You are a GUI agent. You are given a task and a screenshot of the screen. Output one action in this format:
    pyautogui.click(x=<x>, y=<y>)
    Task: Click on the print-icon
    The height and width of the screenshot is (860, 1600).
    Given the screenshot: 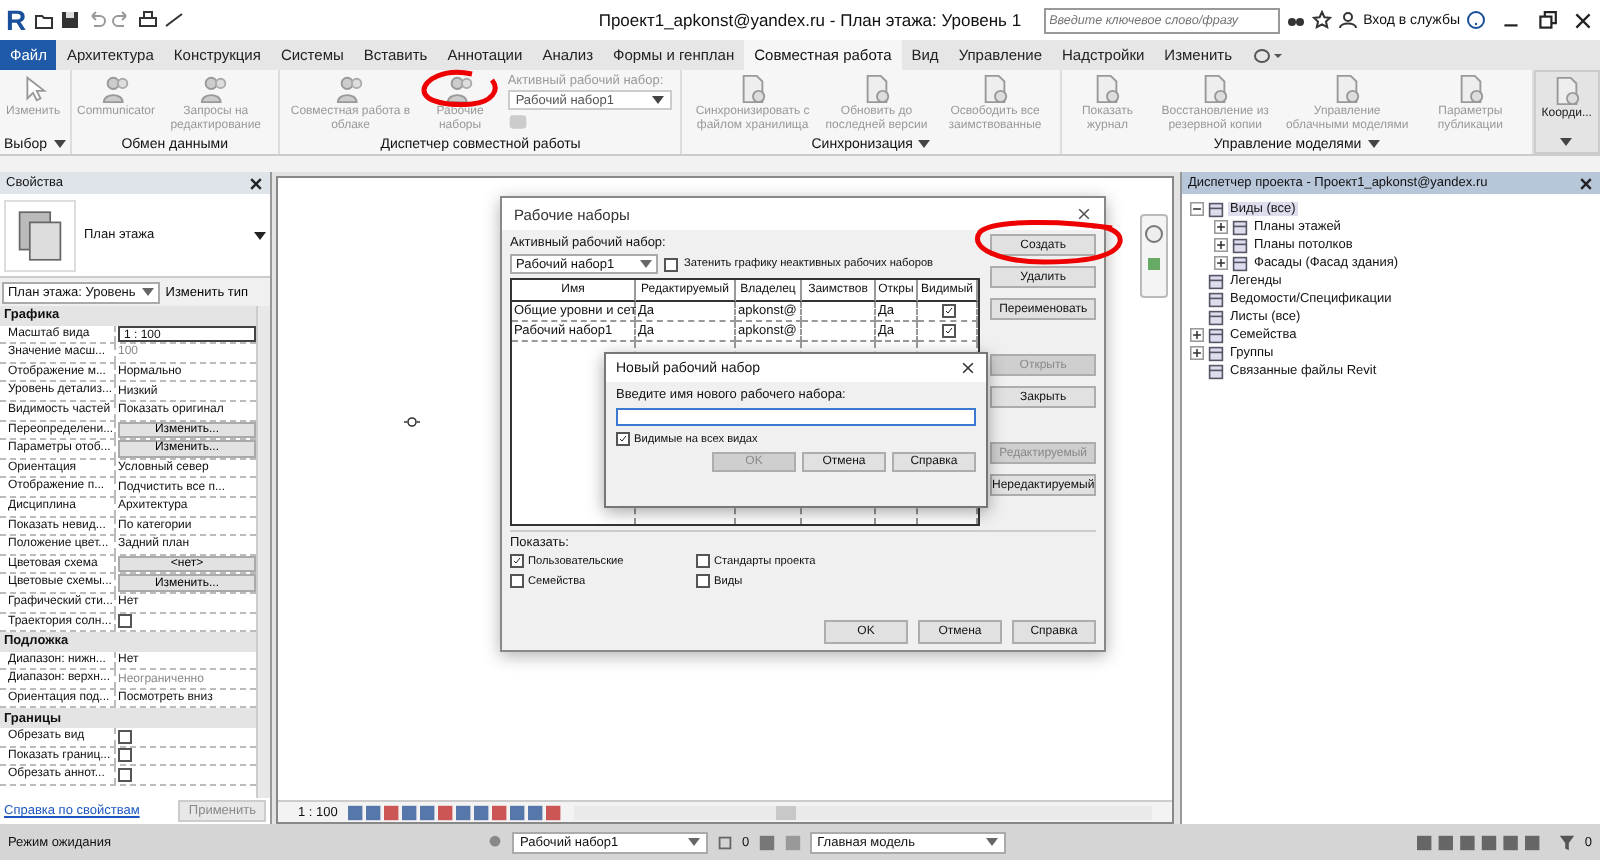 What is the action you would take?
    pyautogui.click(x=148, y=20)
    